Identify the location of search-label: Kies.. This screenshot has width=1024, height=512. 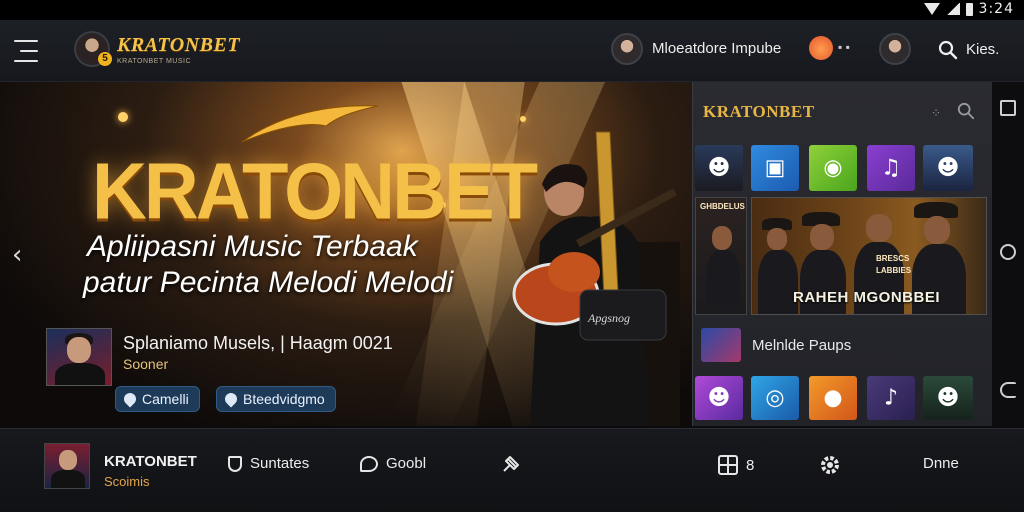
(982, 49).